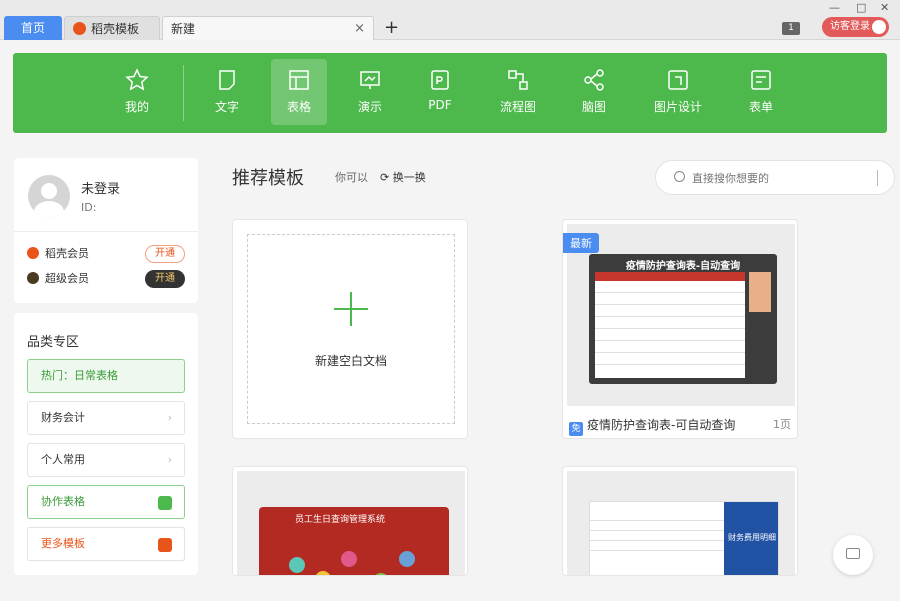 The height and width of the screenshot is (601, 900). What do you see at coordinates (661, 425) in the screenshot?
I see `template-name: 疫情防护查询表-可自动查询` at bounding box center [661, 425].